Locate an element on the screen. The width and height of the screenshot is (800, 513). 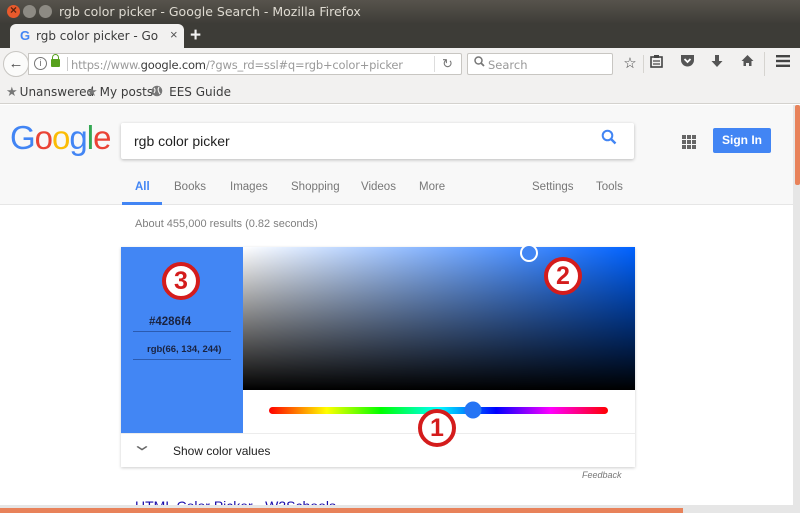
search-query: rgb color picker is located at coordinates (182, 141).